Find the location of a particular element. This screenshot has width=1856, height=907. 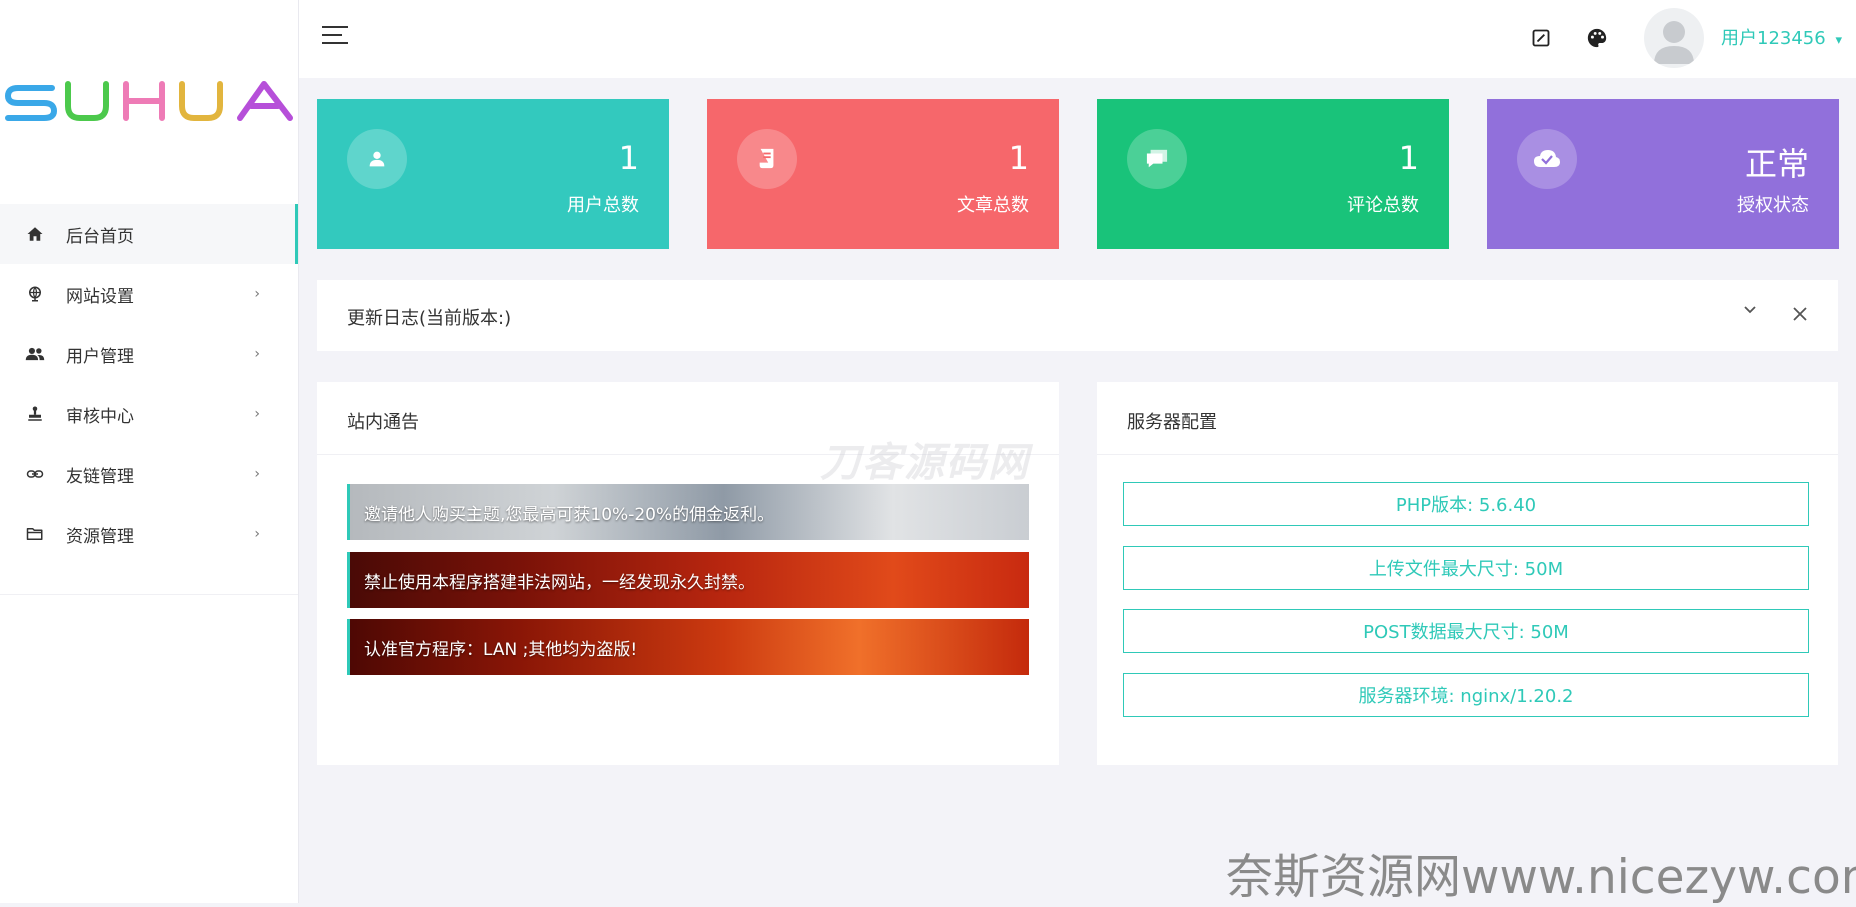

panel-title: 站内通告 is located at coordinates (383, 422).